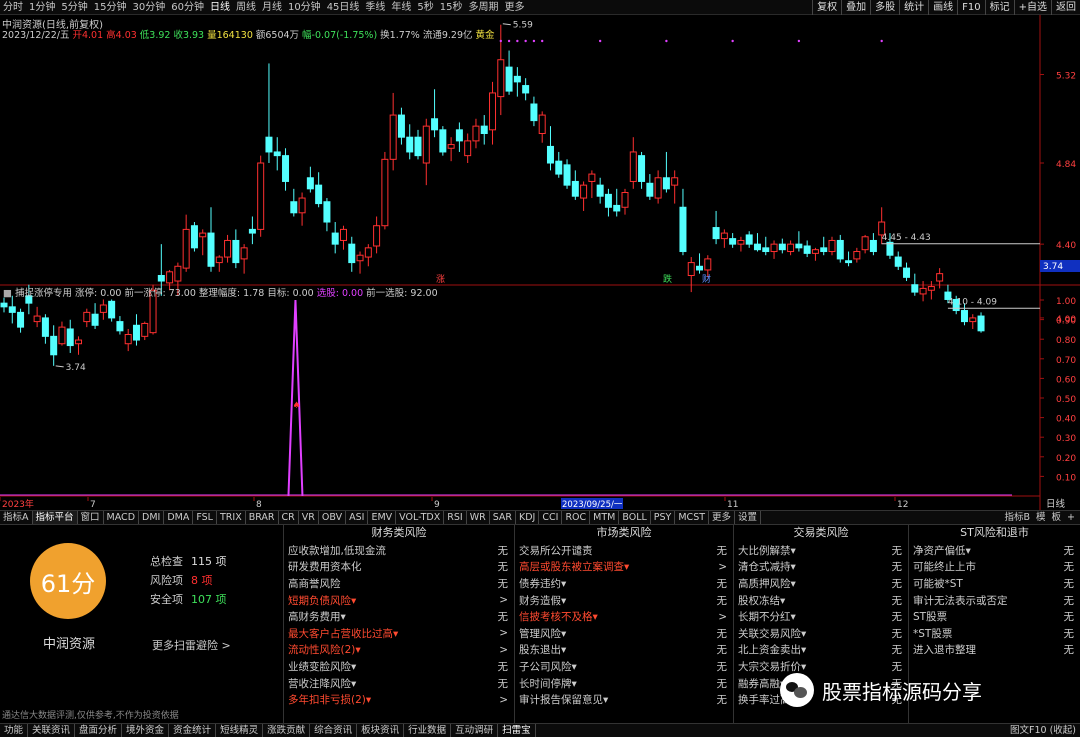 Image resolution: width=1080 pixels, height=737 pixels. I want to click on toolbar-button: +自选, so click(1032, 7).